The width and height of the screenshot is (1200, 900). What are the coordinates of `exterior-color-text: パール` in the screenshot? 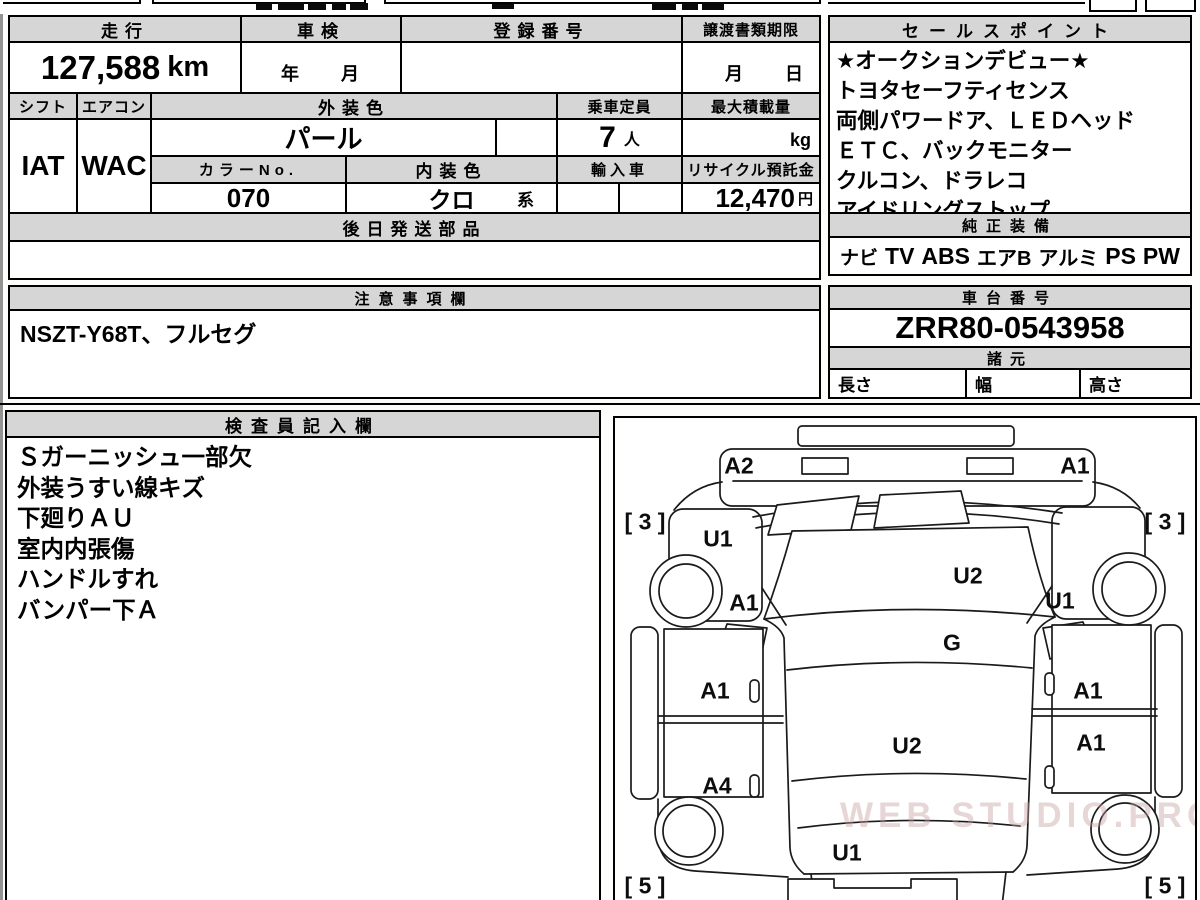 It's located at (323, 139).